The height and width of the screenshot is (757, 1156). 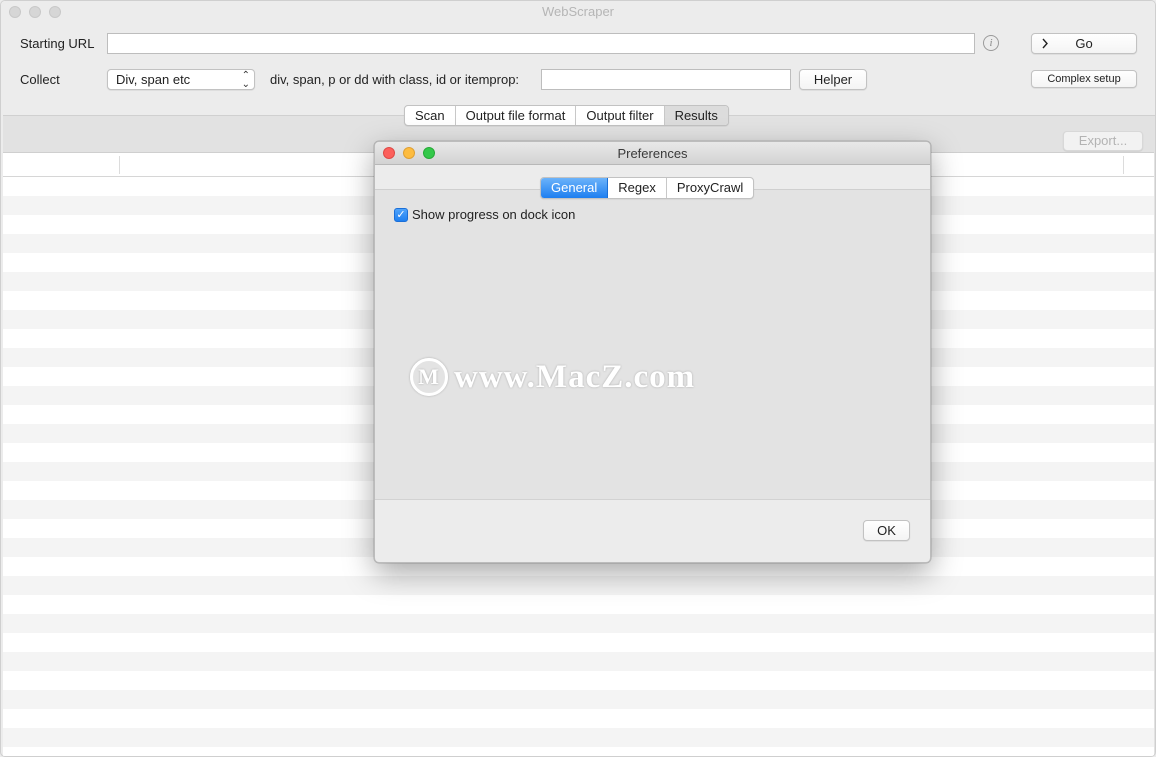 I want to click on tab-regex: Regex, so click(x=637, y=188).